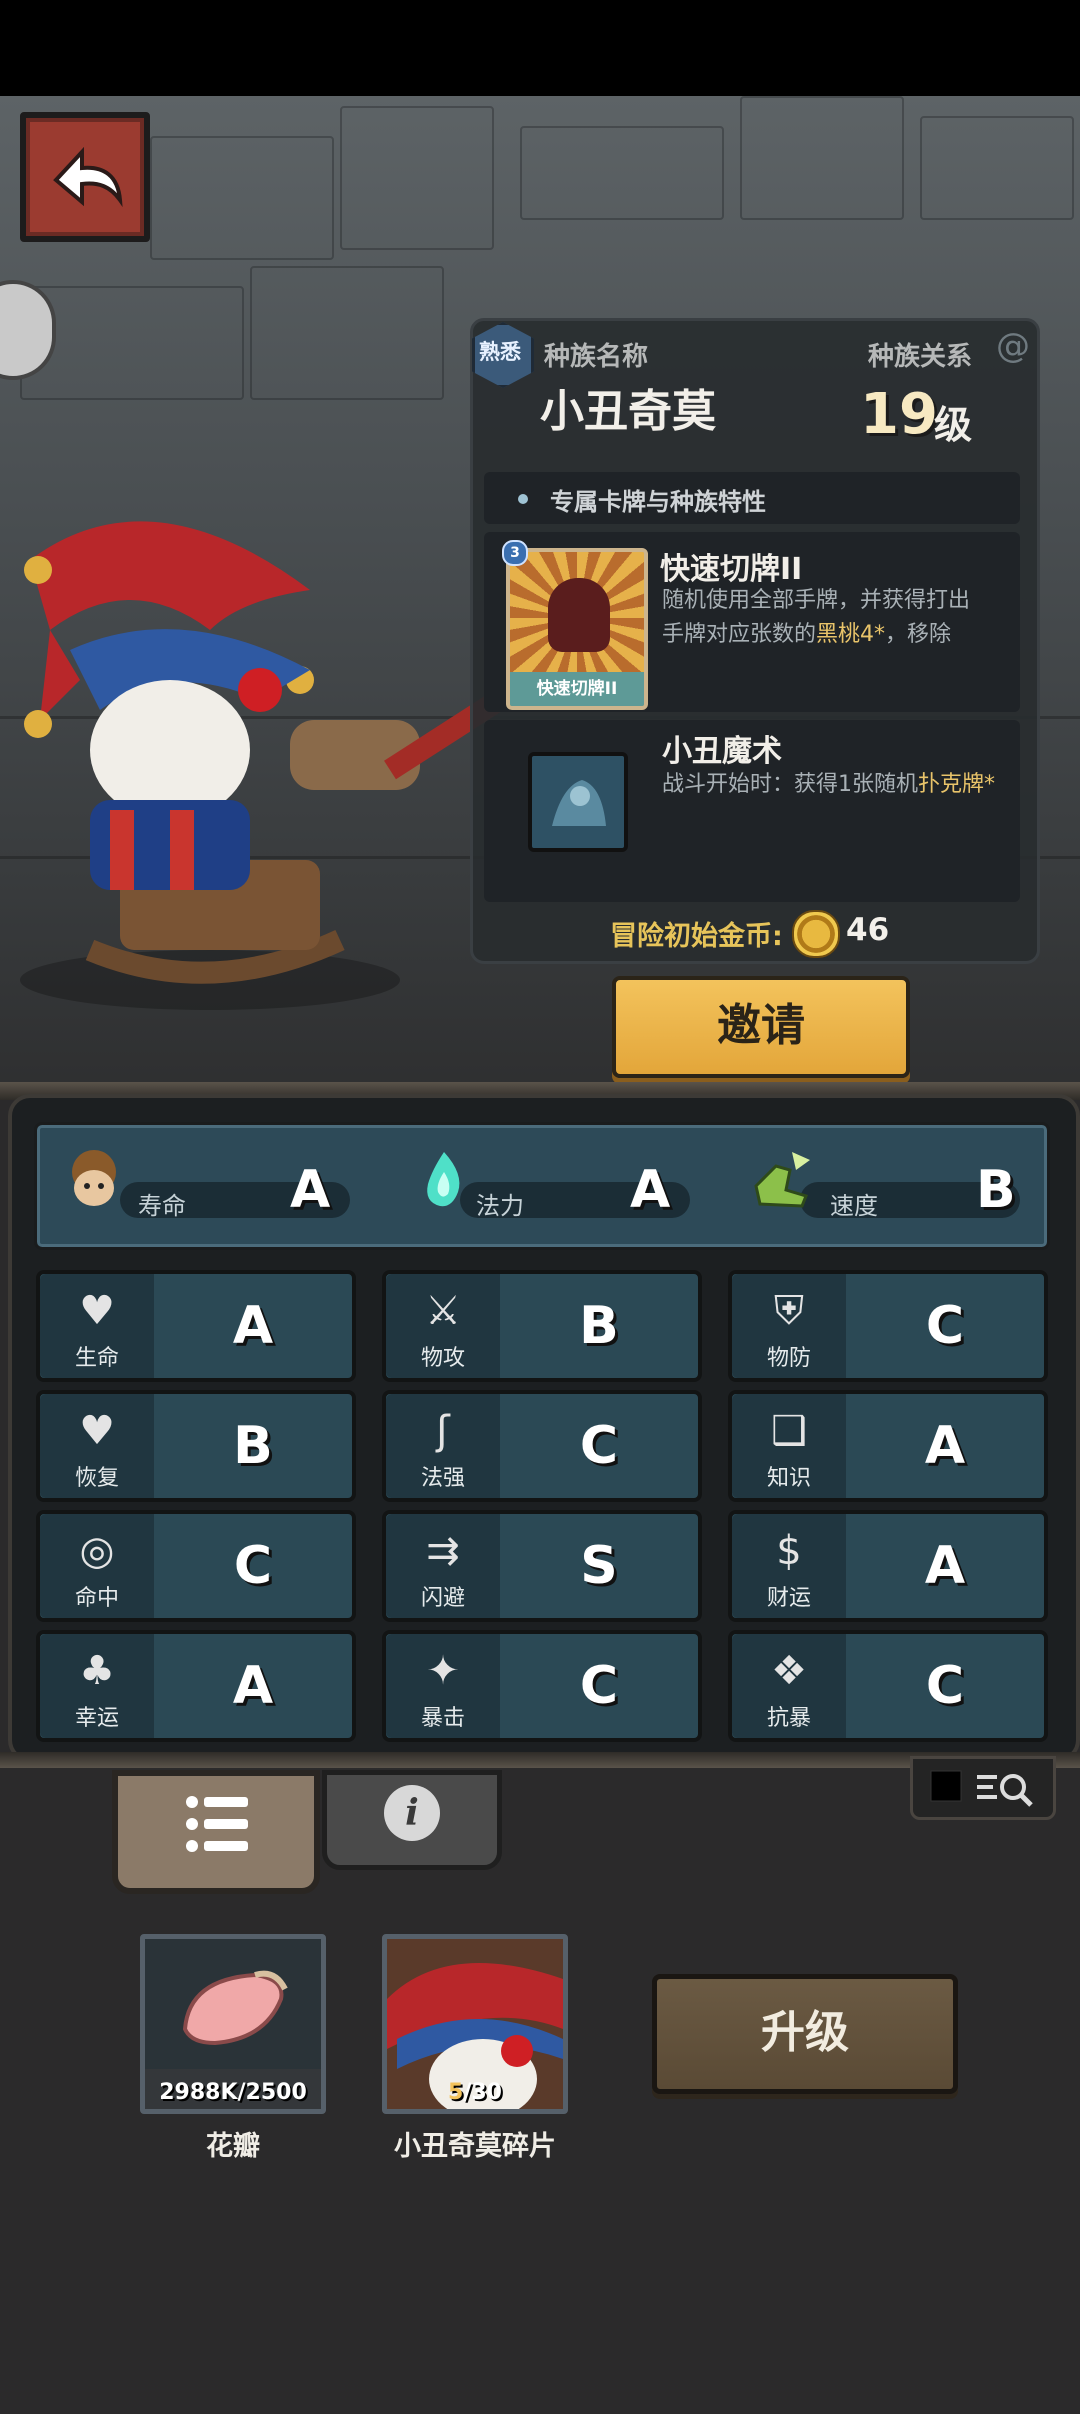 Image resolution: width=1080 pixels, height=2414 pixels. Describe the element at coordinates (540, 48) in the screenshot. I see `status-bar` at that location.